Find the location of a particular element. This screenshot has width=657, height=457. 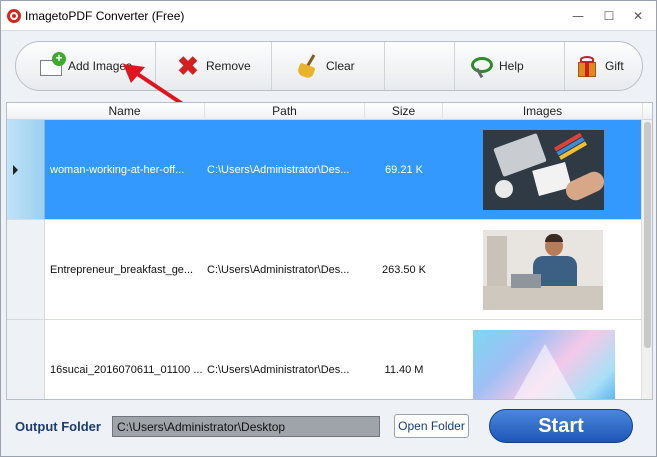

column-header-path: Path is located at coordinates (285, 111).